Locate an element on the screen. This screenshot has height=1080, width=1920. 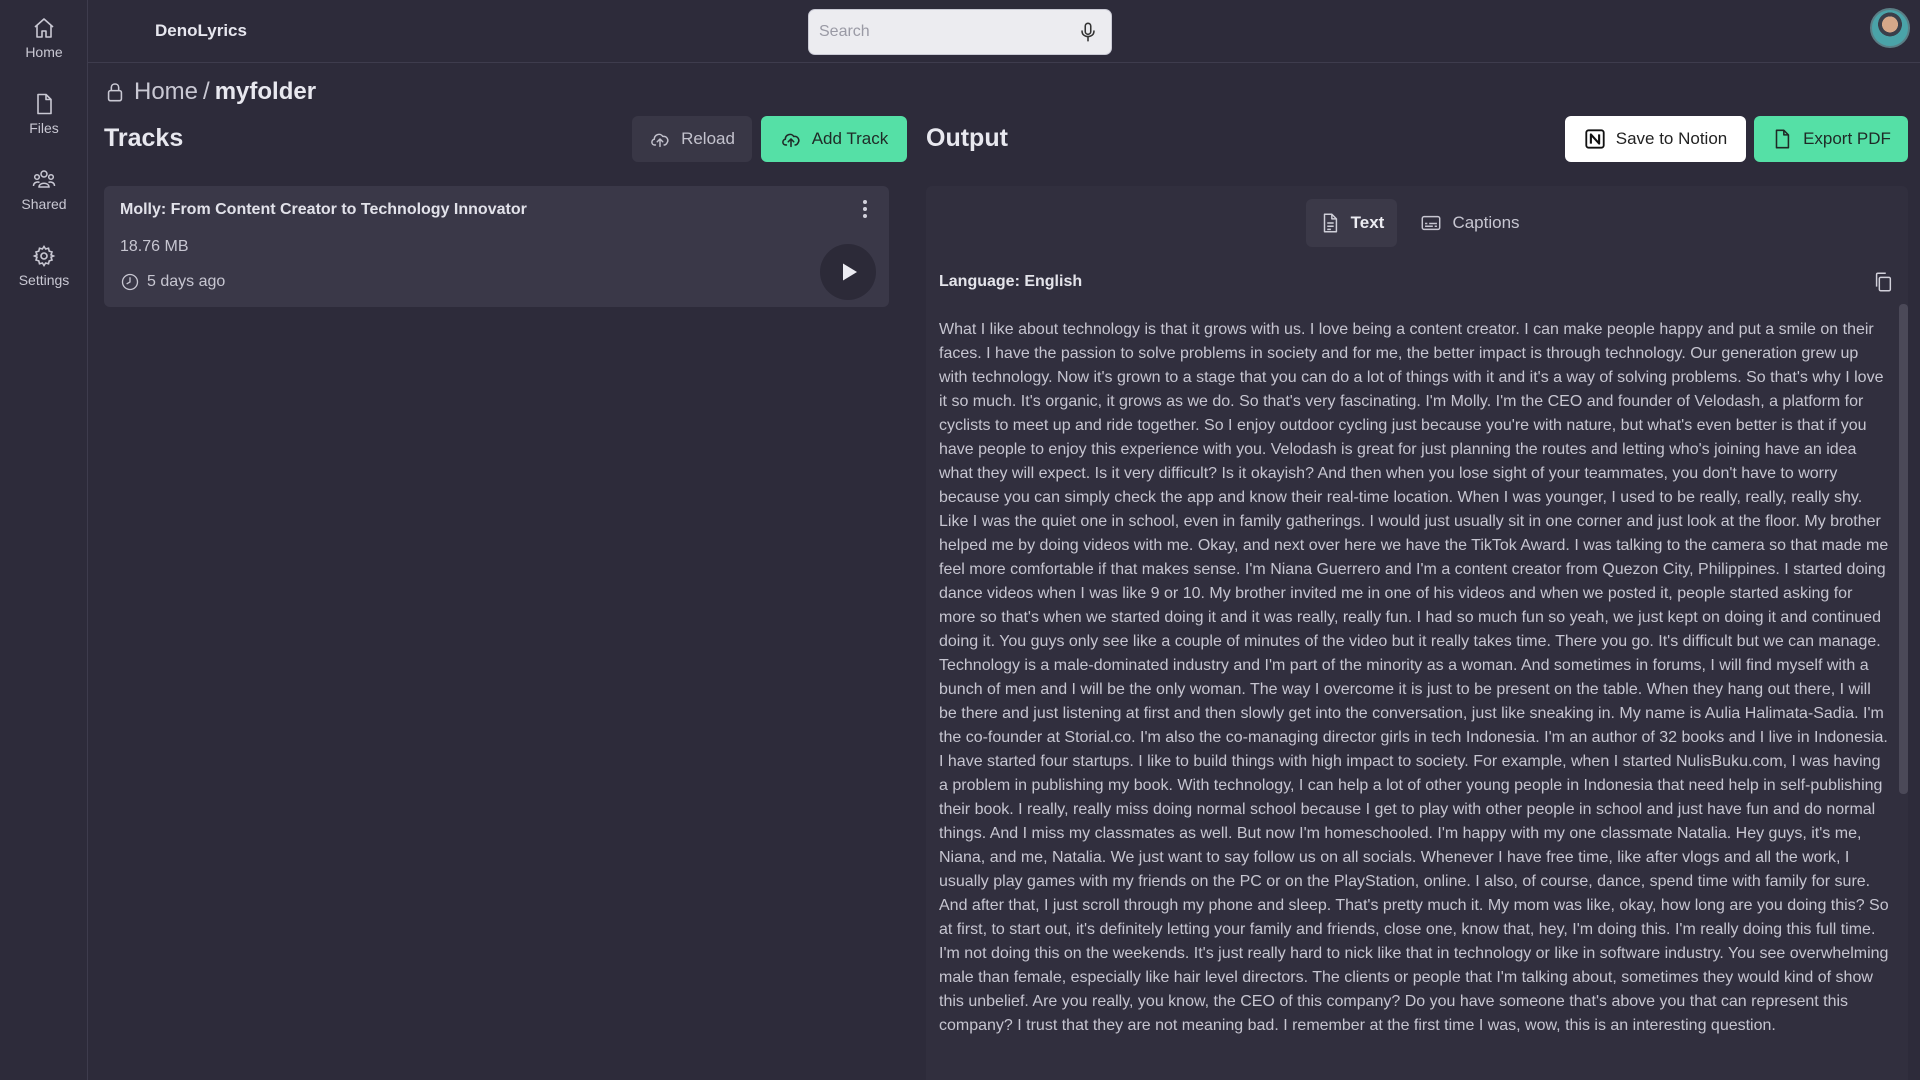
tab-captions-label: Captions is located at coordinates (1486, 222).